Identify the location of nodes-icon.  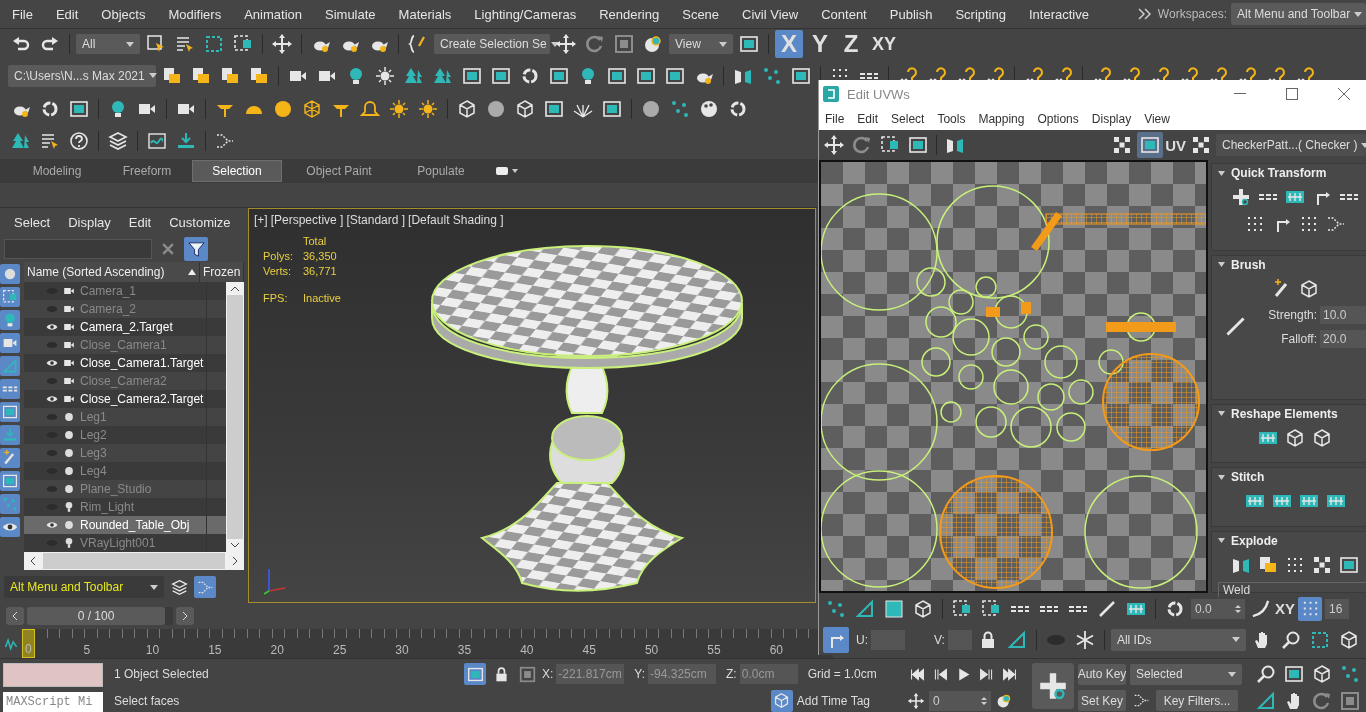
(205, 587).